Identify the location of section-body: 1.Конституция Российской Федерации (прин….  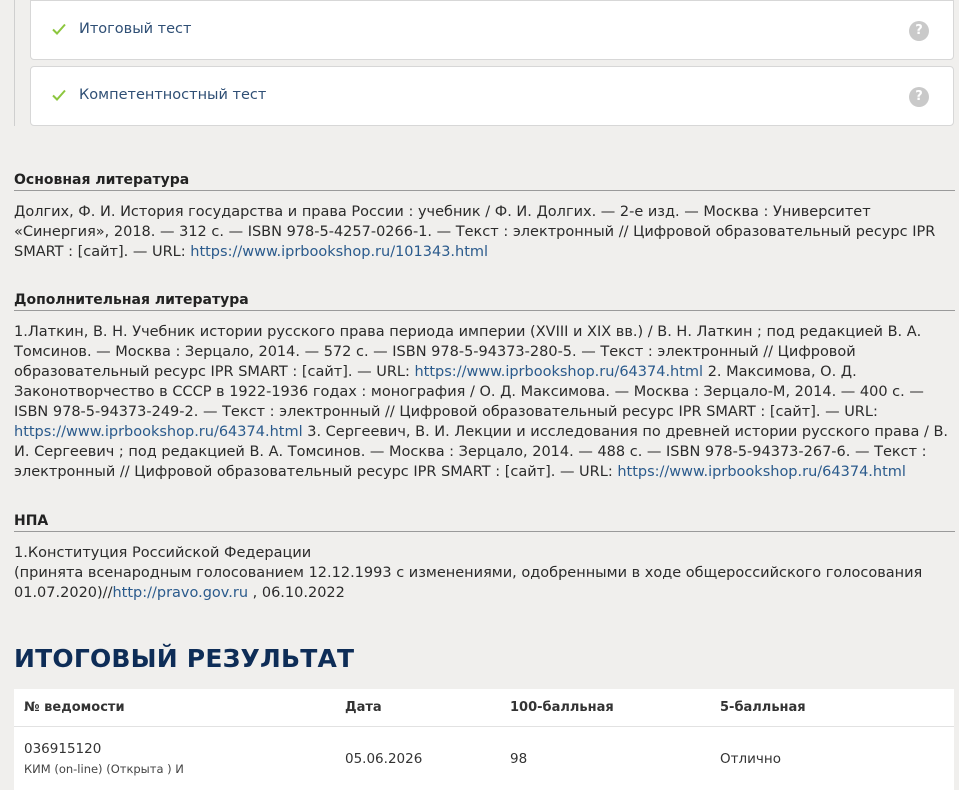
(484, 573).